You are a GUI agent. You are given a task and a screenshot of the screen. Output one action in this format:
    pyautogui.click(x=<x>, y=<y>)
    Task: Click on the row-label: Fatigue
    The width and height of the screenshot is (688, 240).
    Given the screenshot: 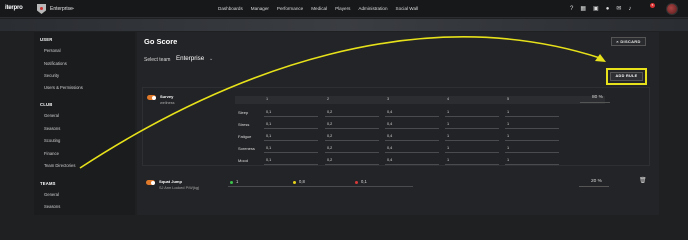 What is the action you would take?
    pyautogui.click(x=245, y=136)
    